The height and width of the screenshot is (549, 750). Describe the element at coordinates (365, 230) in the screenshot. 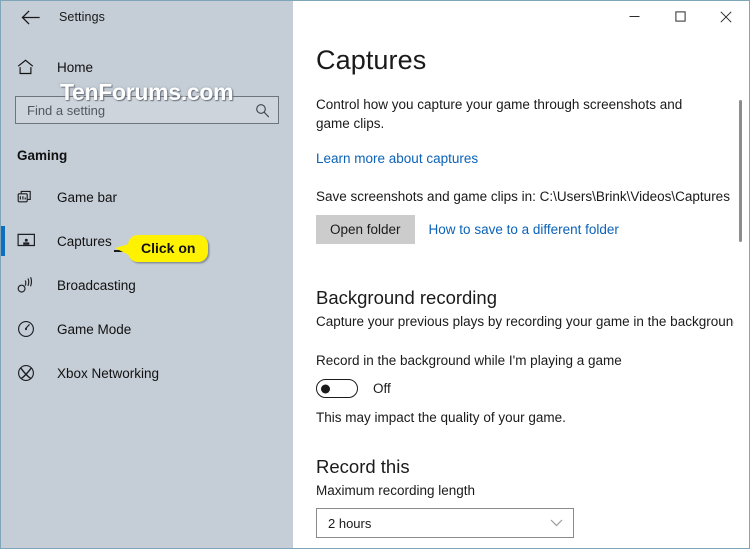

I see `open-folder-button: Open folder` at that location.